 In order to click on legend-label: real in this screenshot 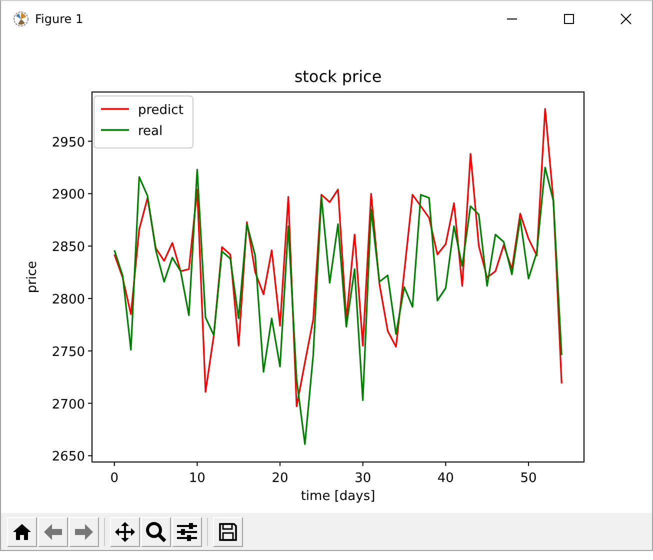, I will do `click(150, 131)`.